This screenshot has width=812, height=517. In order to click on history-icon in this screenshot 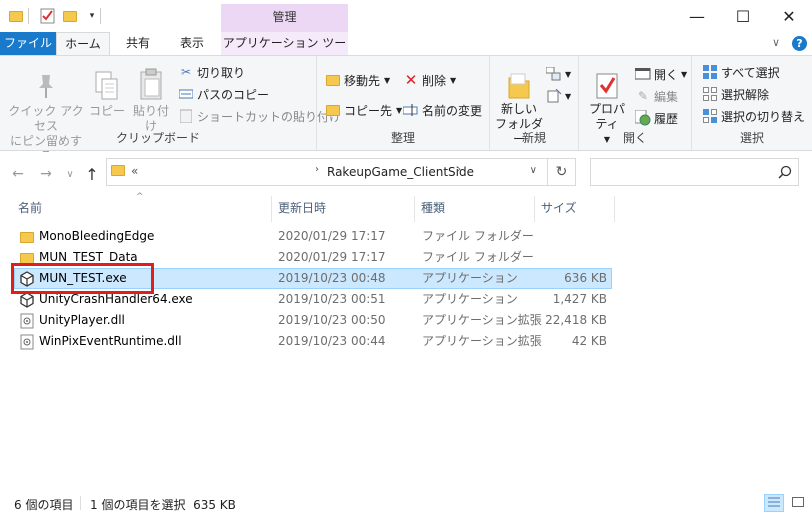, I will do `click(643, 118)`.